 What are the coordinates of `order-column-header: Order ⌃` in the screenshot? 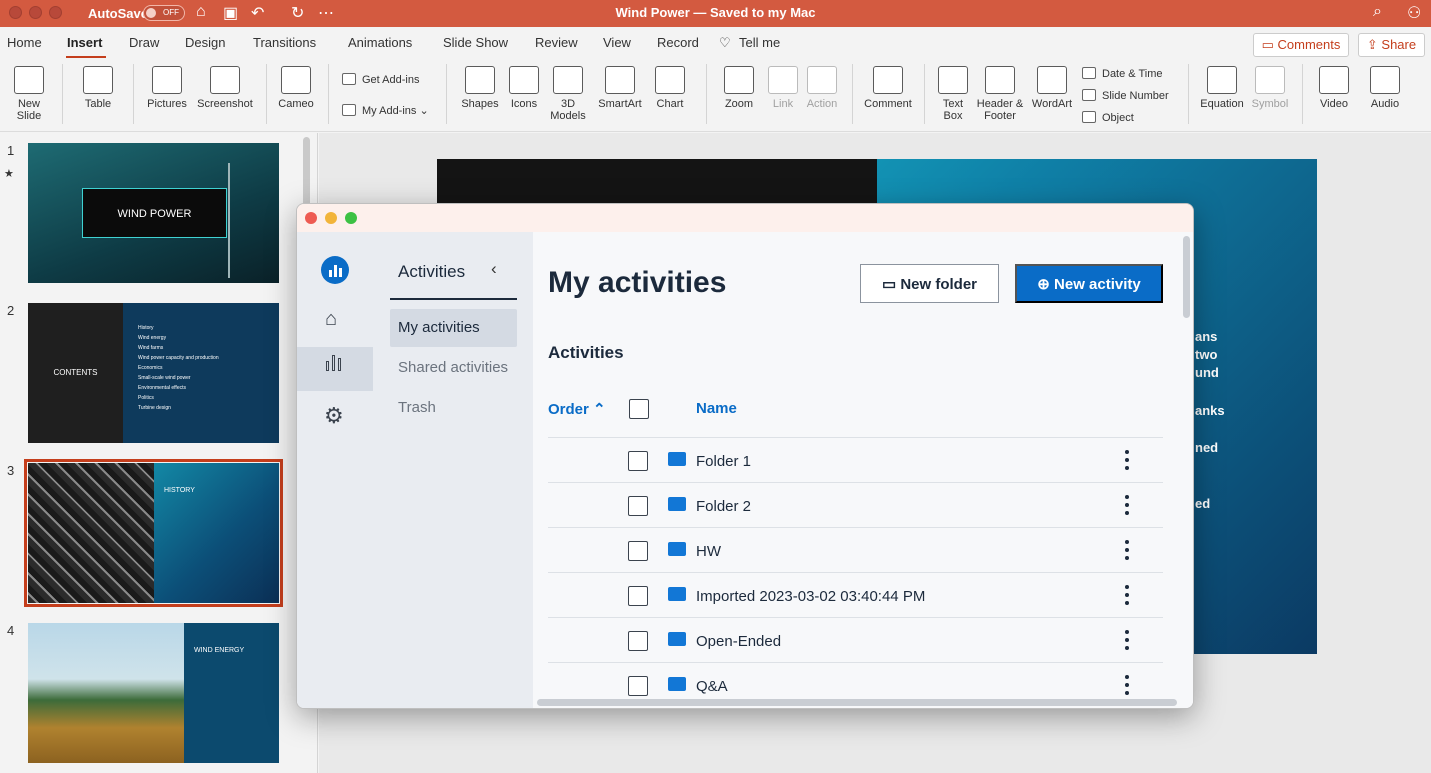 It's located at (577, 409).